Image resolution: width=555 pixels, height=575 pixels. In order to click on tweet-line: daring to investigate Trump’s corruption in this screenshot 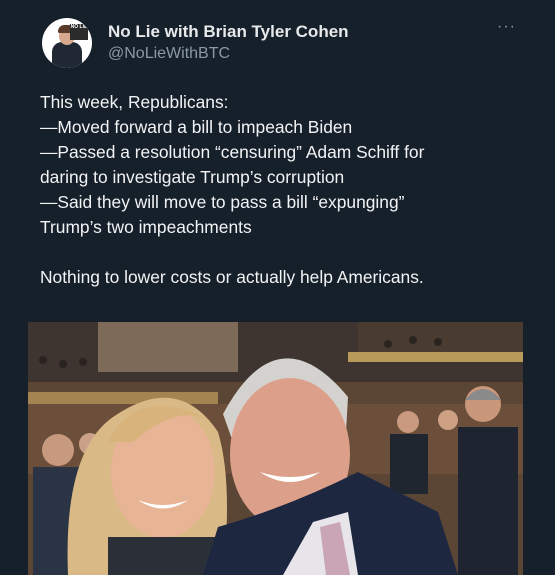, I will do `click(192, 177)`.